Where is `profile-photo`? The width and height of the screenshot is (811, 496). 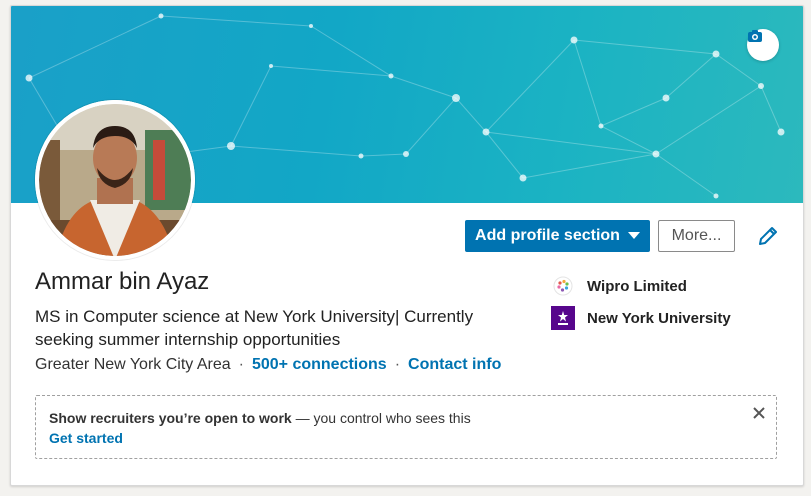
profile-photo is located at coordinates (115, 180).